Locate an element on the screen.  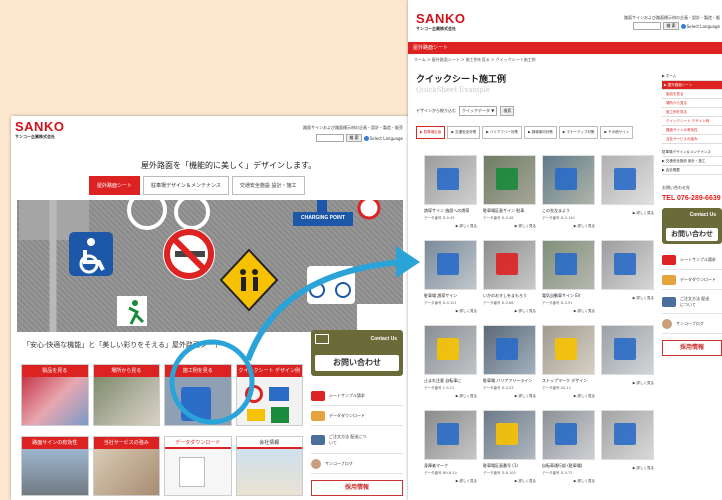
nav-traffic-safety: ▶ 交通安全施設 設計・施工 is located at coordinates (692, 161).